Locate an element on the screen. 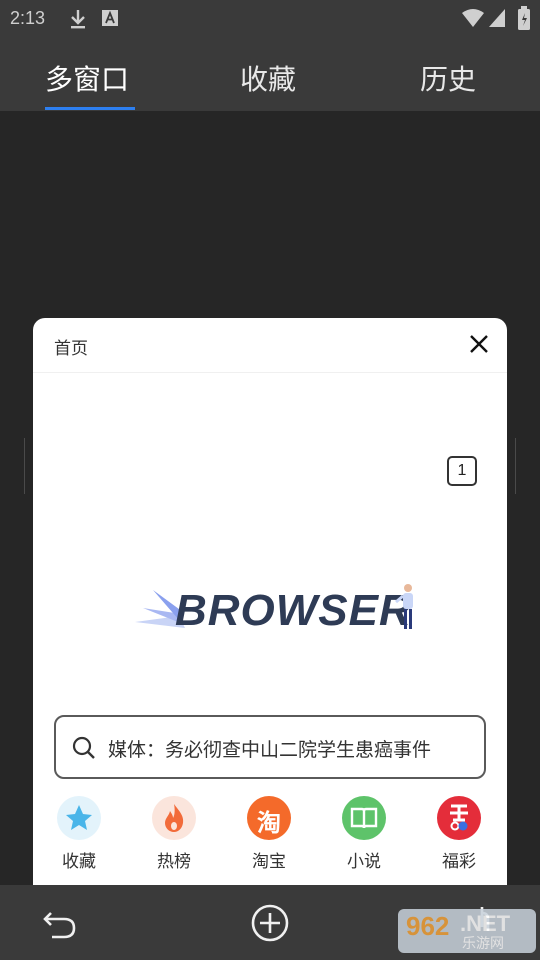 The height and width of the screenshot is (960, 540). logo-text: BROWSER is located at coordinates (293, 610).